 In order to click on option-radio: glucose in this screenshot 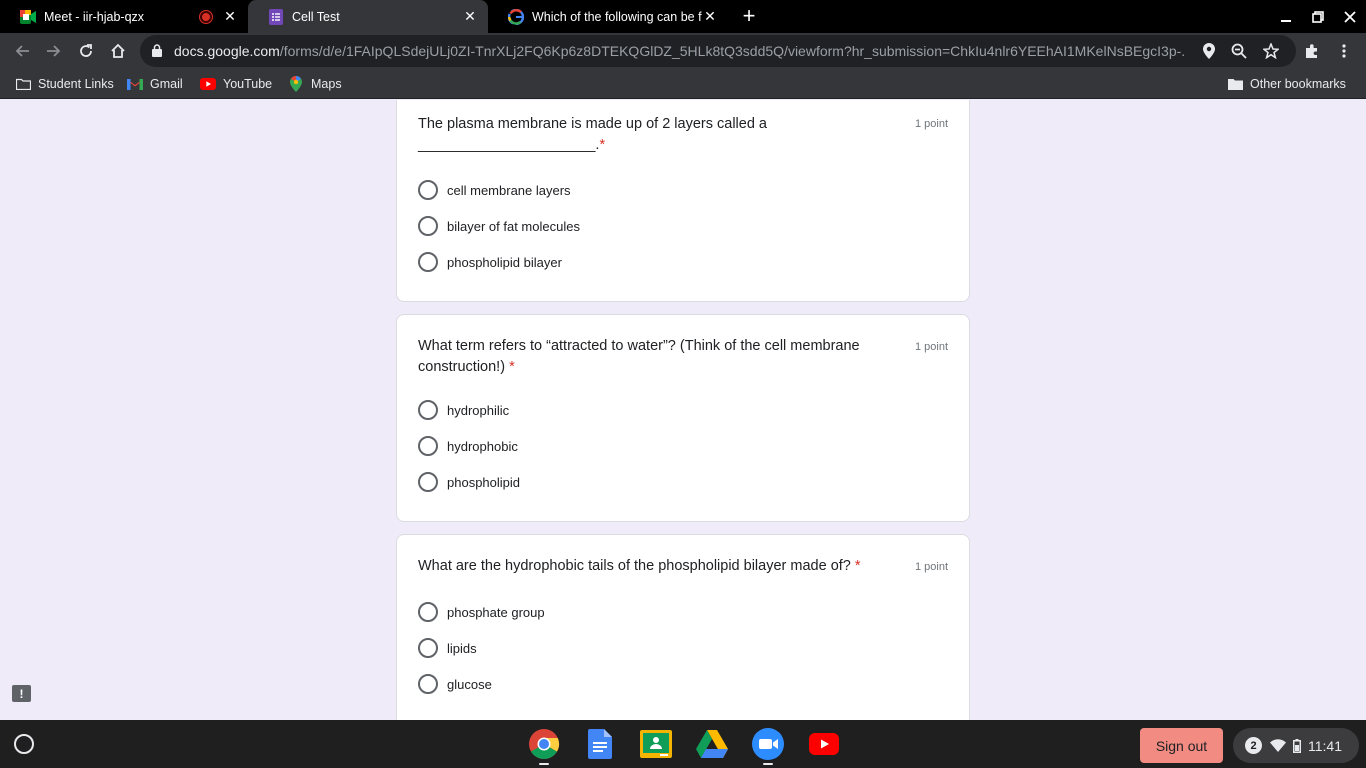, I will do `click(455, 684)`.